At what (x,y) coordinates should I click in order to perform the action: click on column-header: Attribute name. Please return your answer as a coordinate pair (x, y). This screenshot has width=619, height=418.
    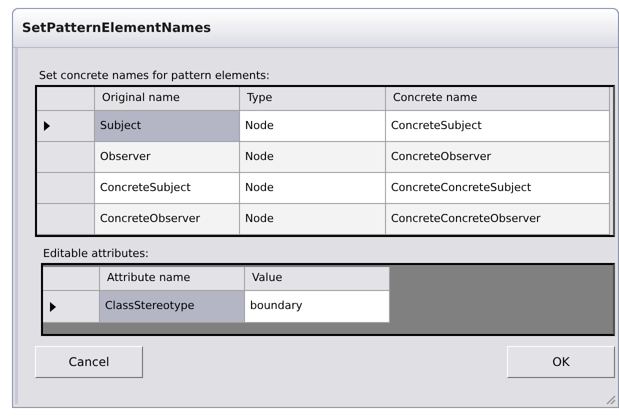
    Looking at the image, I should click on (172, 279).